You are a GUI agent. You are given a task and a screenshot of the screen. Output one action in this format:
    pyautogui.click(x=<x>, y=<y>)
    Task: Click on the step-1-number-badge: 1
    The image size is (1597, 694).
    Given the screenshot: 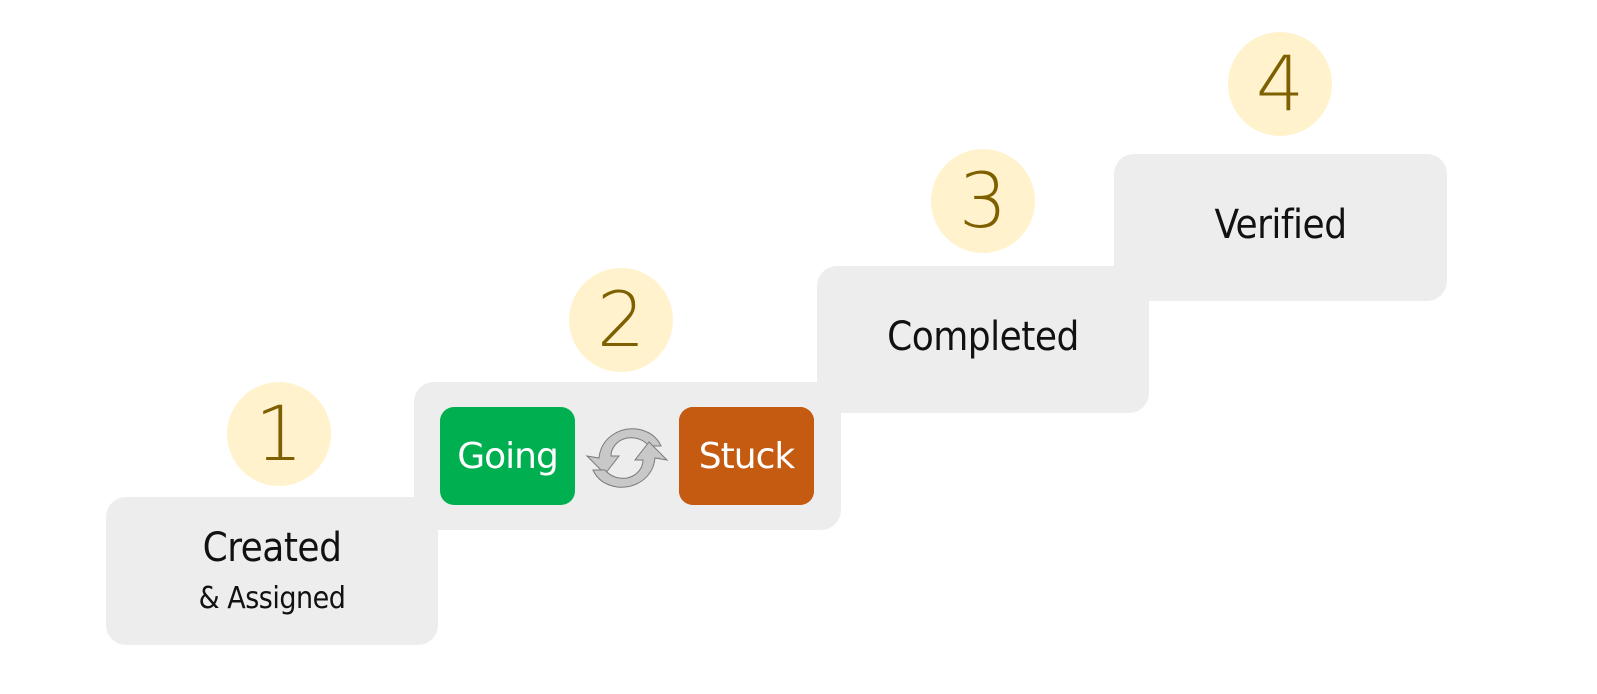 What is the action you would take?
    pyautogui.click(x=279, y=434)
    